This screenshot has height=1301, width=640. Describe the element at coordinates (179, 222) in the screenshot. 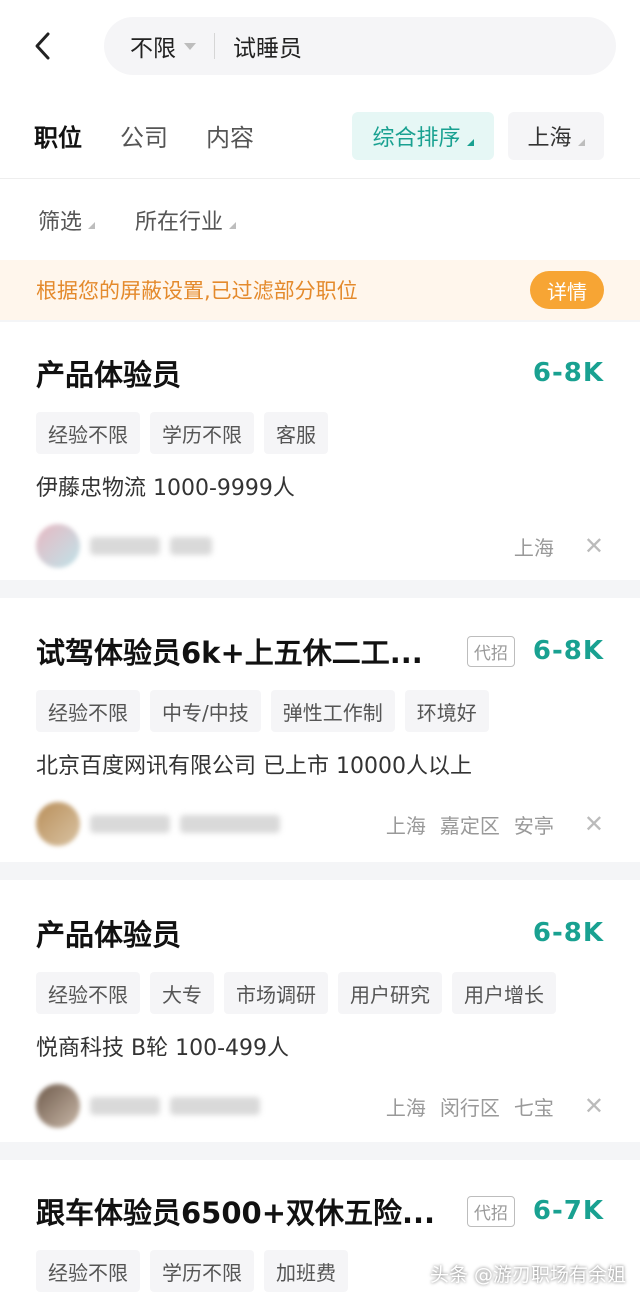

I see `industry-filter-label: 所在行业` at that location.